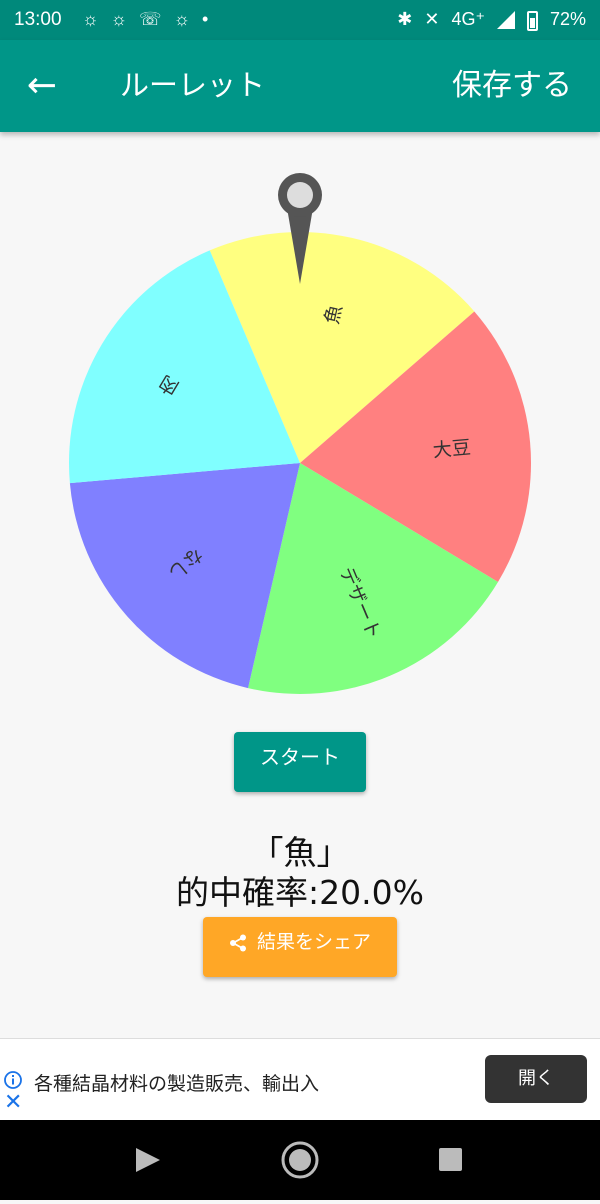  I want to click on ad-text: 各種結晶材料の製造販売、輸出入, so click(176, 1082).